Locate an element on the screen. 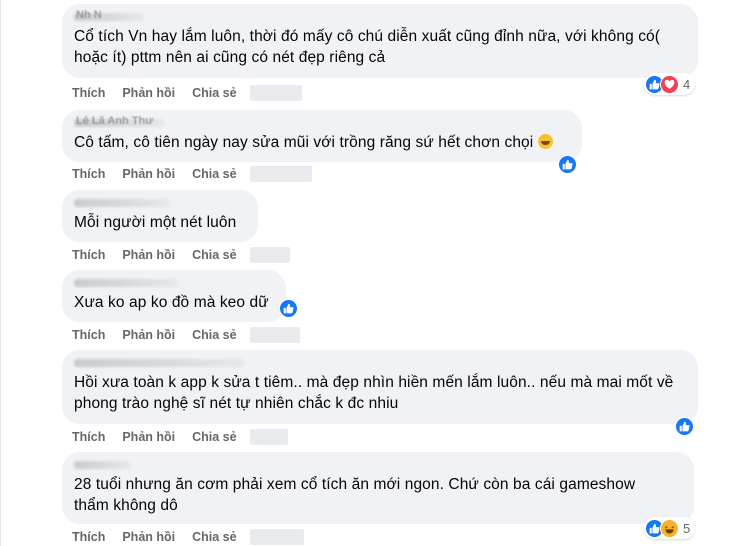  comment-text: Xưa ko ap ko đồ mà keo dữ is located at coordinates (171, 302).